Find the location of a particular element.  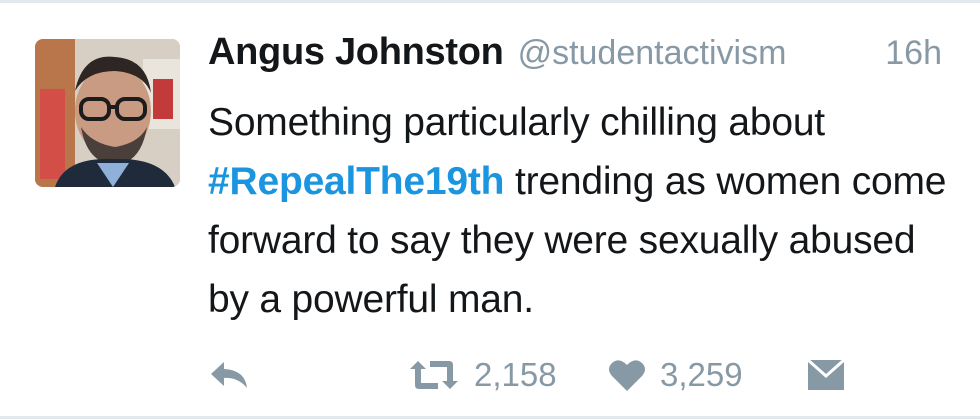

tweet-timestamp: 16h is located at coordinates (922, 53).